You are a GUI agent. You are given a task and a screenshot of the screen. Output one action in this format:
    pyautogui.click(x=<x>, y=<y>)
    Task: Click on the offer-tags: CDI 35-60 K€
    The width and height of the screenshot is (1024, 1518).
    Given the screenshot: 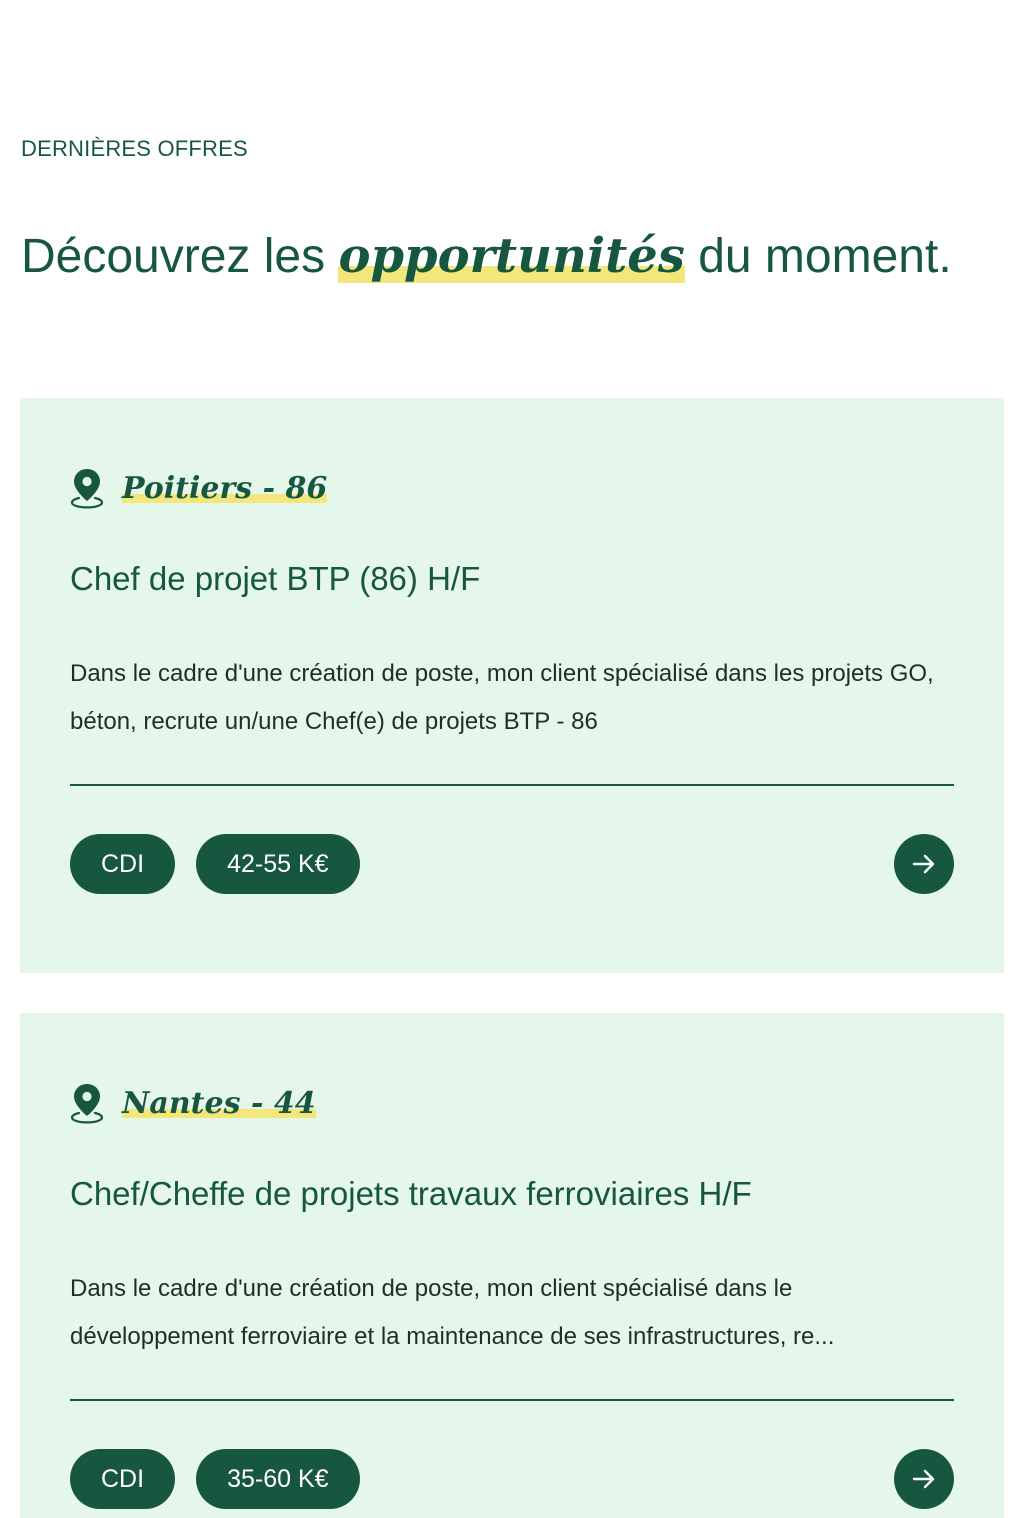 What is the action you would take?
    pyautogui.click(x=225, y=1479)
    